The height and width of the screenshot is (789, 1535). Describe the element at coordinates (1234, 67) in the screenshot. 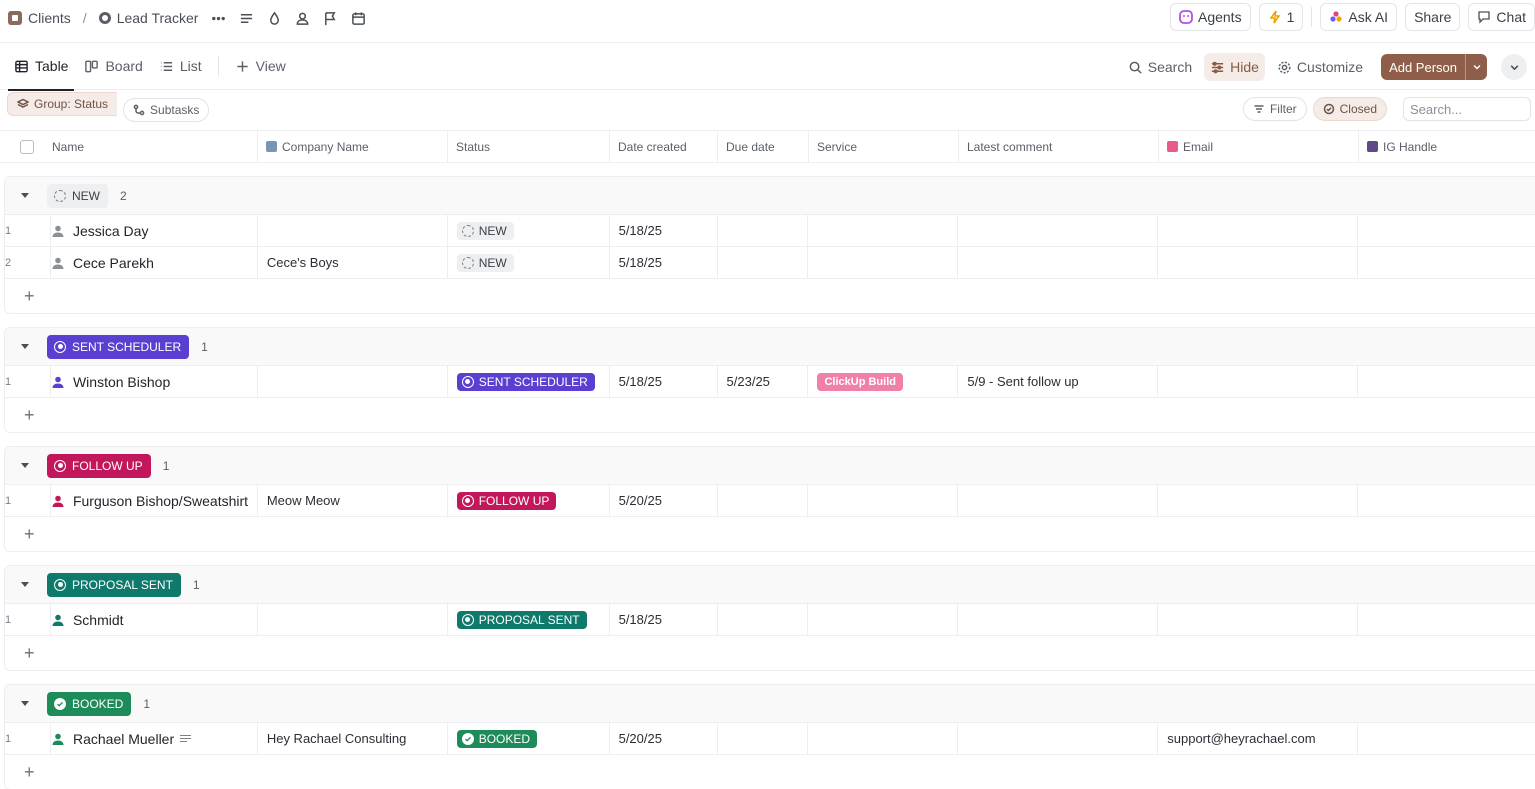

I see `hide-button: Hide` at that location.